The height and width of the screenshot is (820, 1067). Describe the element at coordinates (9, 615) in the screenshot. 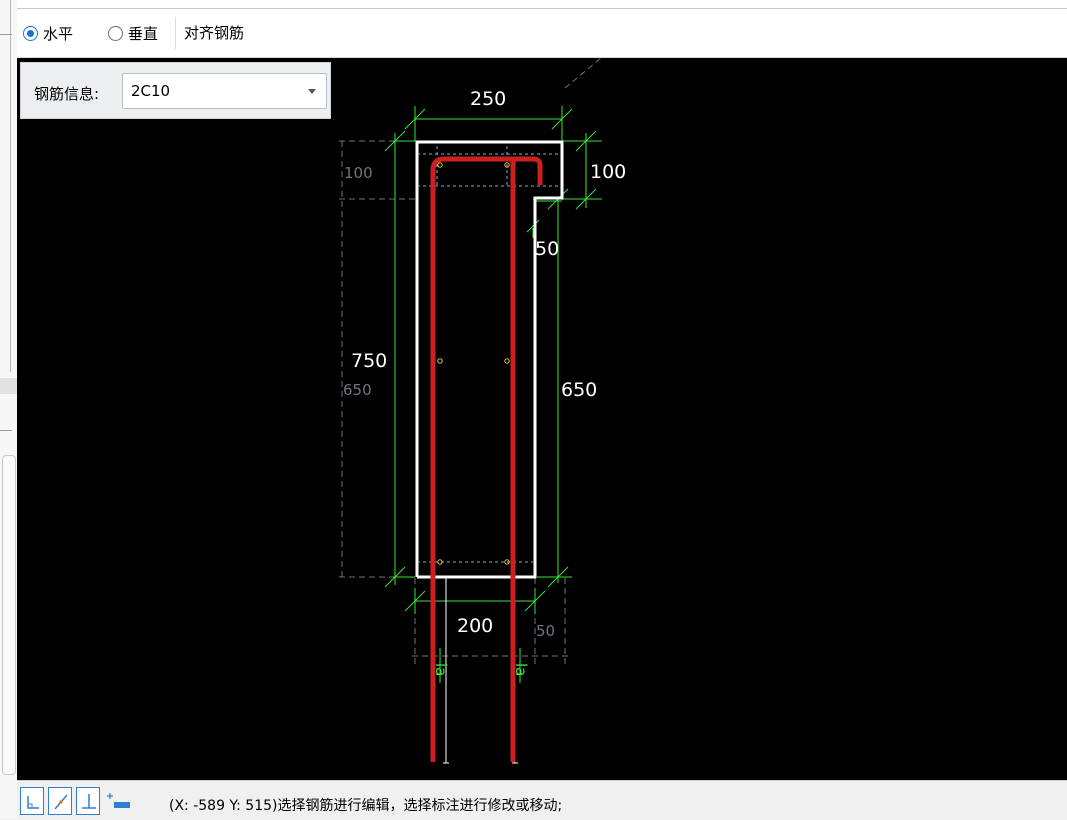

I see `side-sub-panel` at that location.